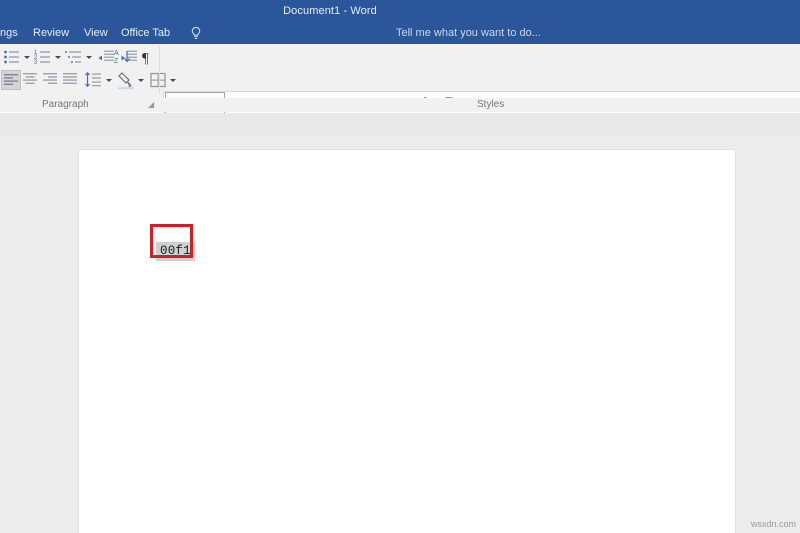  Describe the element at coordinates (330, 11) in the screenshot. I see `window-title: Document1 - Word` at that location.